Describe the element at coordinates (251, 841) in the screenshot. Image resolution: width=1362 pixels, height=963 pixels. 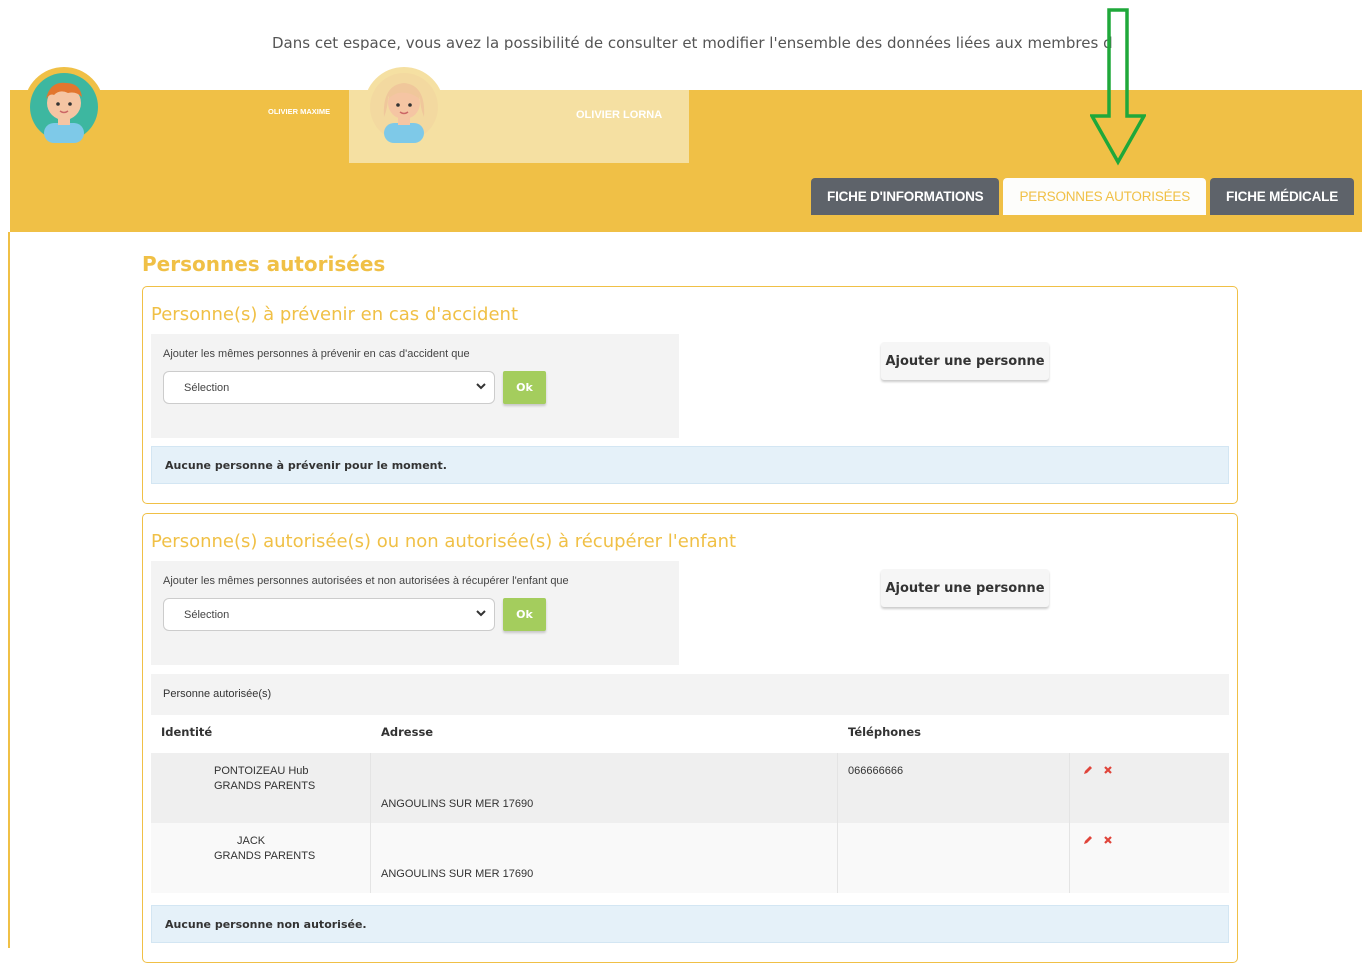
I see `row-name: JACK` at that location.